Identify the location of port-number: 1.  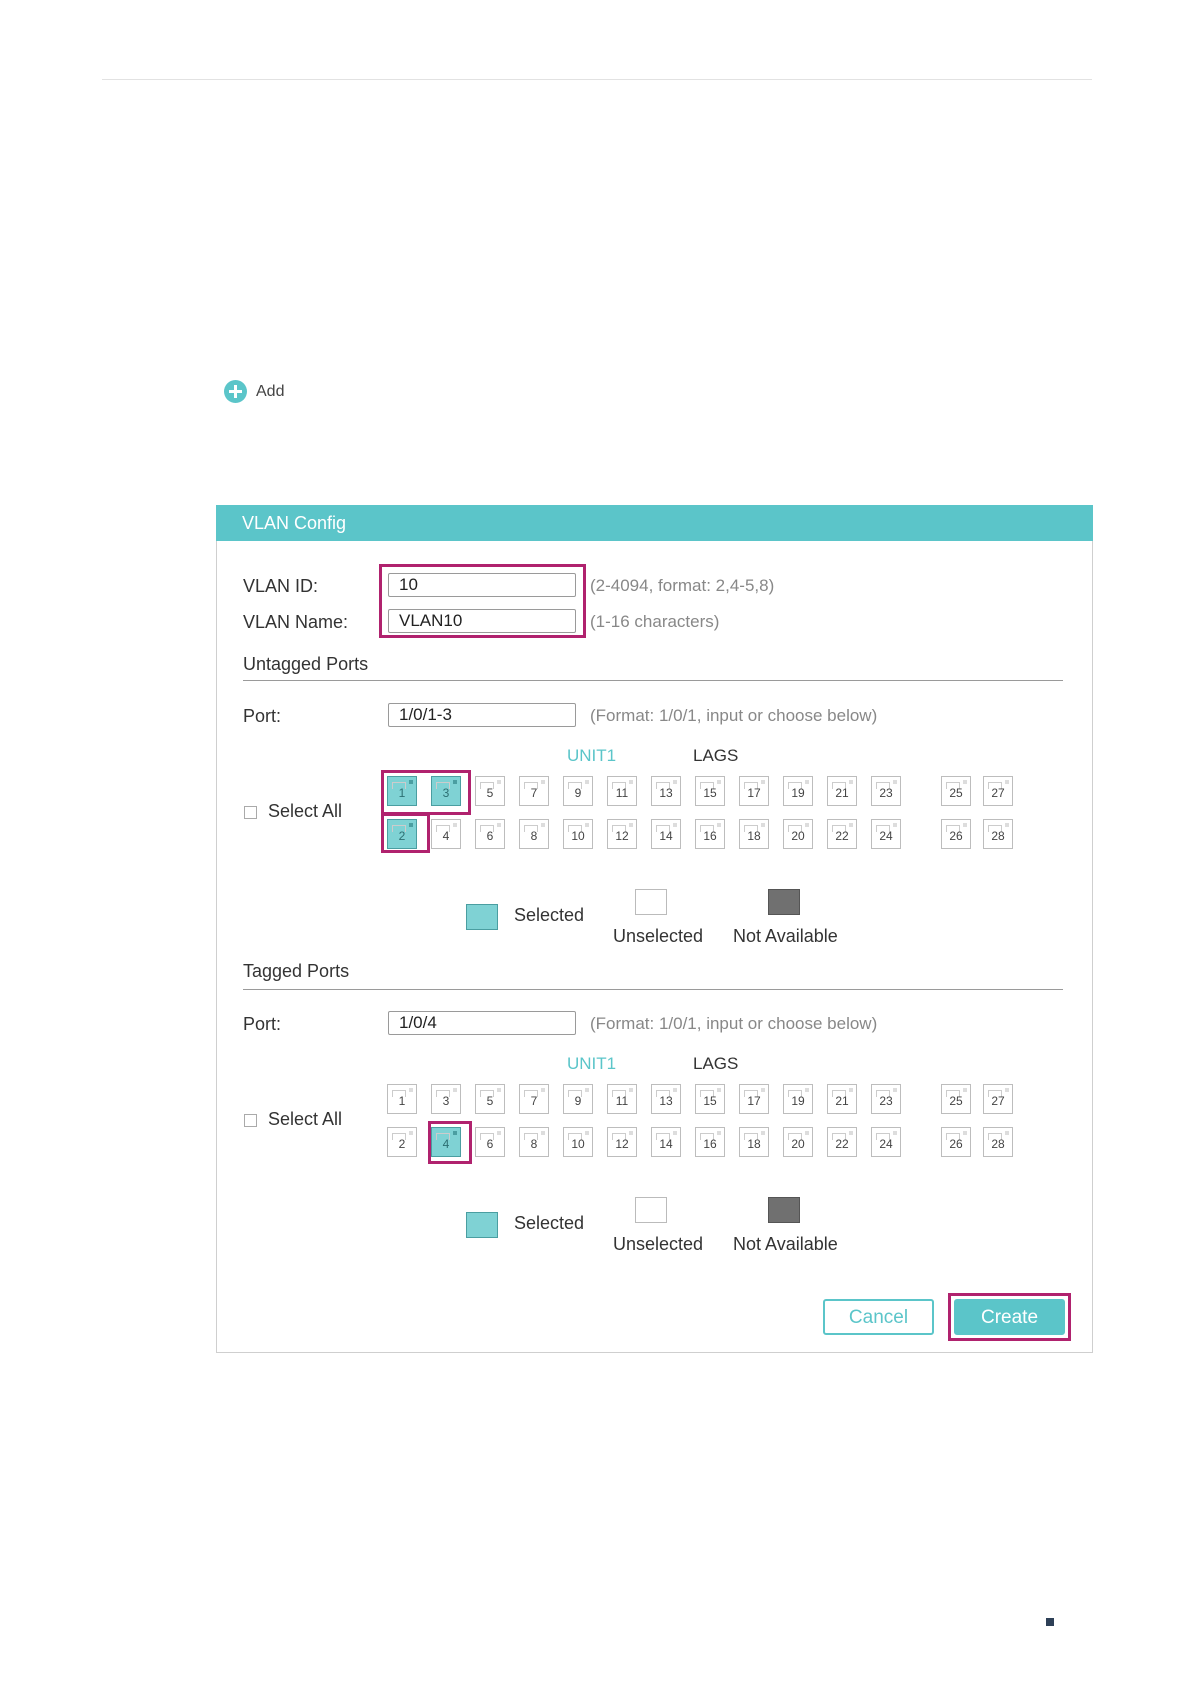
(402, 793).